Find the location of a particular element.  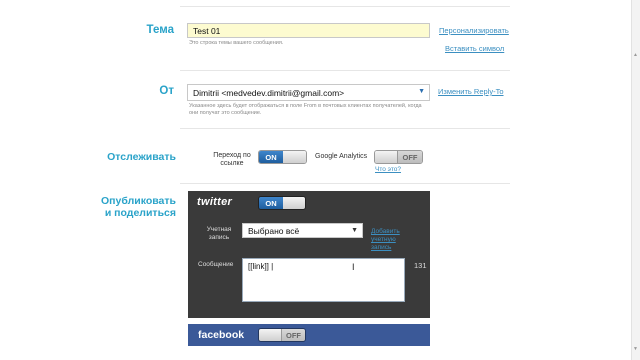

account-label: Учетная запись is located at coordinates (219, 233).